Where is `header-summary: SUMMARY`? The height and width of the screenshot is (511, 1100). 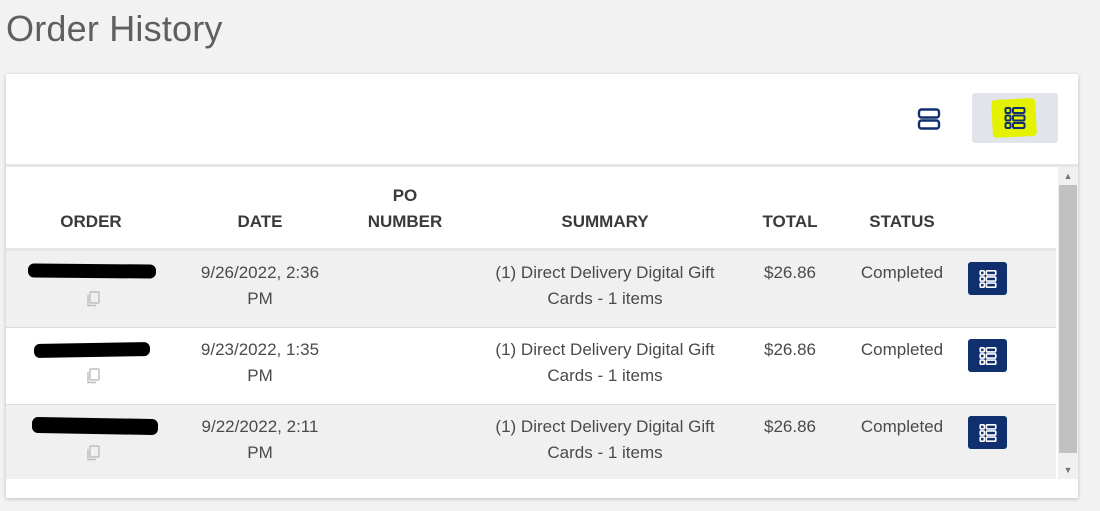
header-summary: SUMMARY is located at coordinates (605, 222).